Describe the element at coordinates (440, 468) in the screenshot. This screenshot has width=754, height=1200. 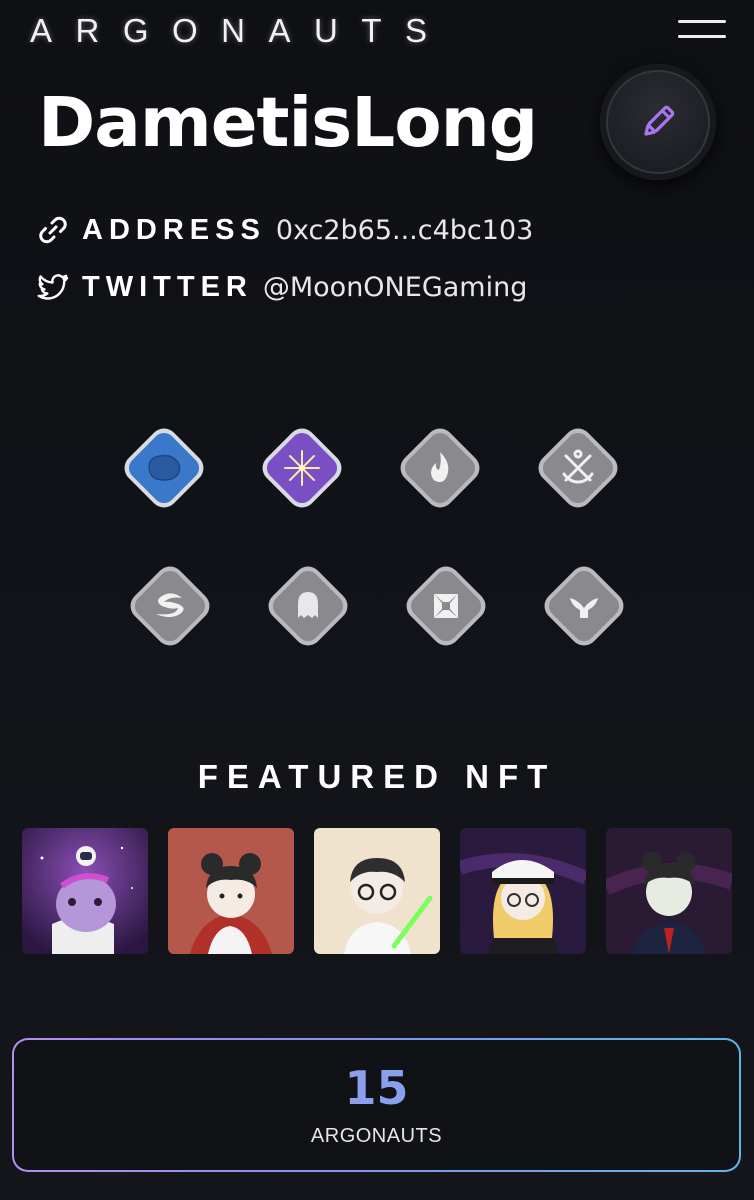
I see `badge-flame` at that location.